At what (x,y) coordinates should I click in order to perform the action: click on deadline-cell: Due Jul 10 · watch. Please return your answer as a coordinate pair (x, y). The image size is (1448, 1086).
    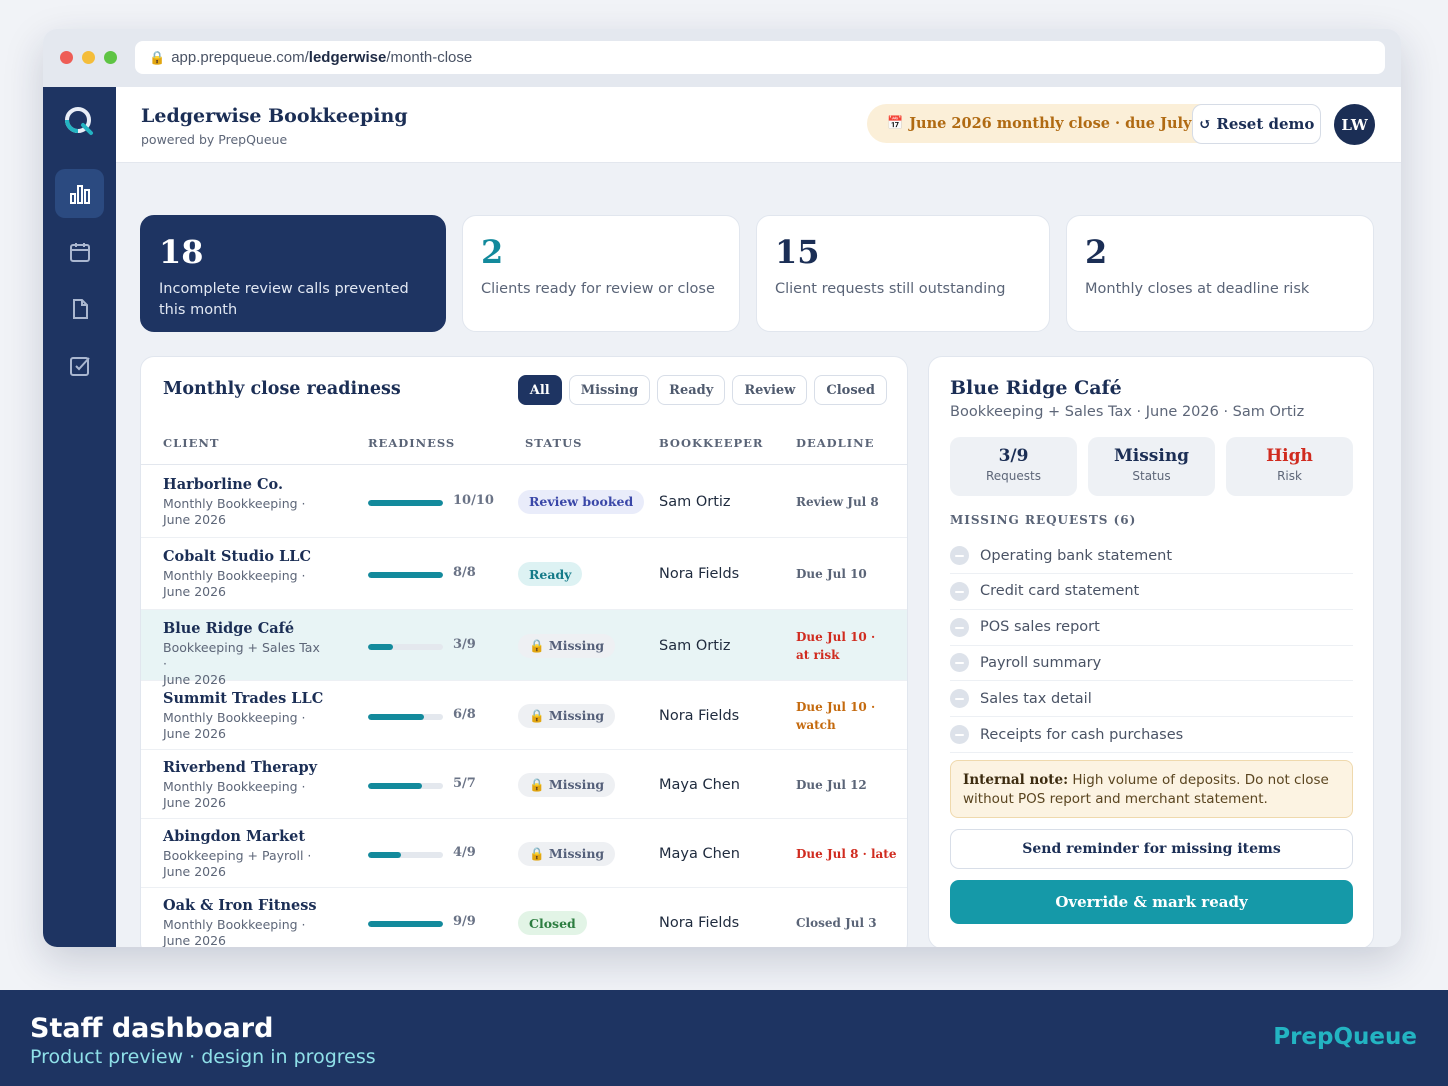
    Looking at the image, I should click on (835, 716).